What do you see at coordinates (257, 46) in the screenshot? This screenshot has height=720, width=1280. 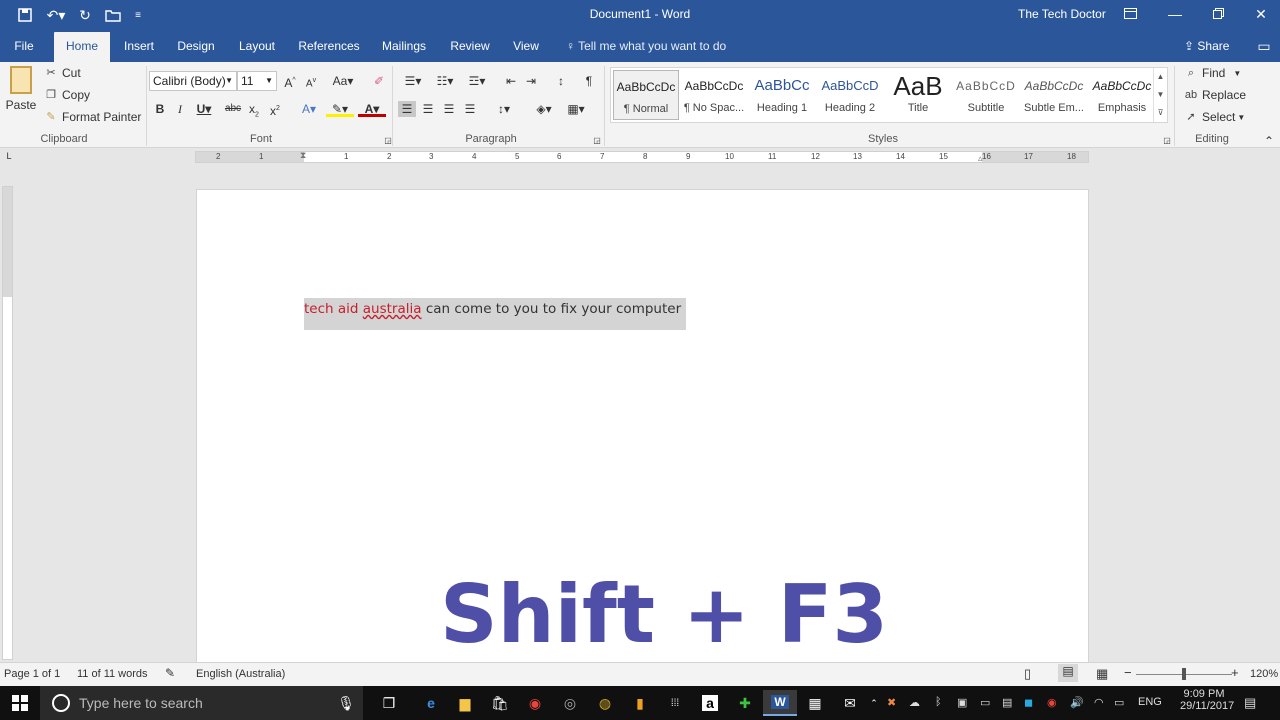 I see `tab-layout: Layout` at bounding box center [257, 46].